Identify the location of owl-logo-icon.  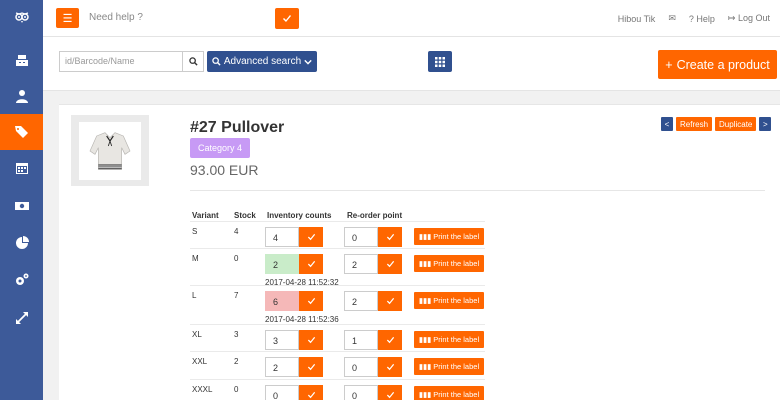
(21, 18).